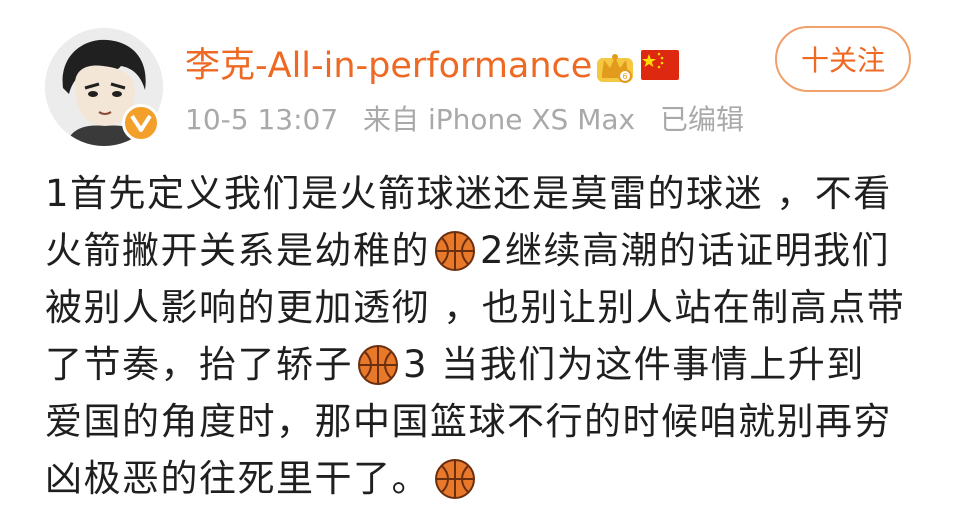 Image resolution: width=970 pixels, height=507 pixels. What do you see at coordinates (702, 119) in the screenshot?
I see `edited-label: 已编辑` at bounding box center [702, 119].